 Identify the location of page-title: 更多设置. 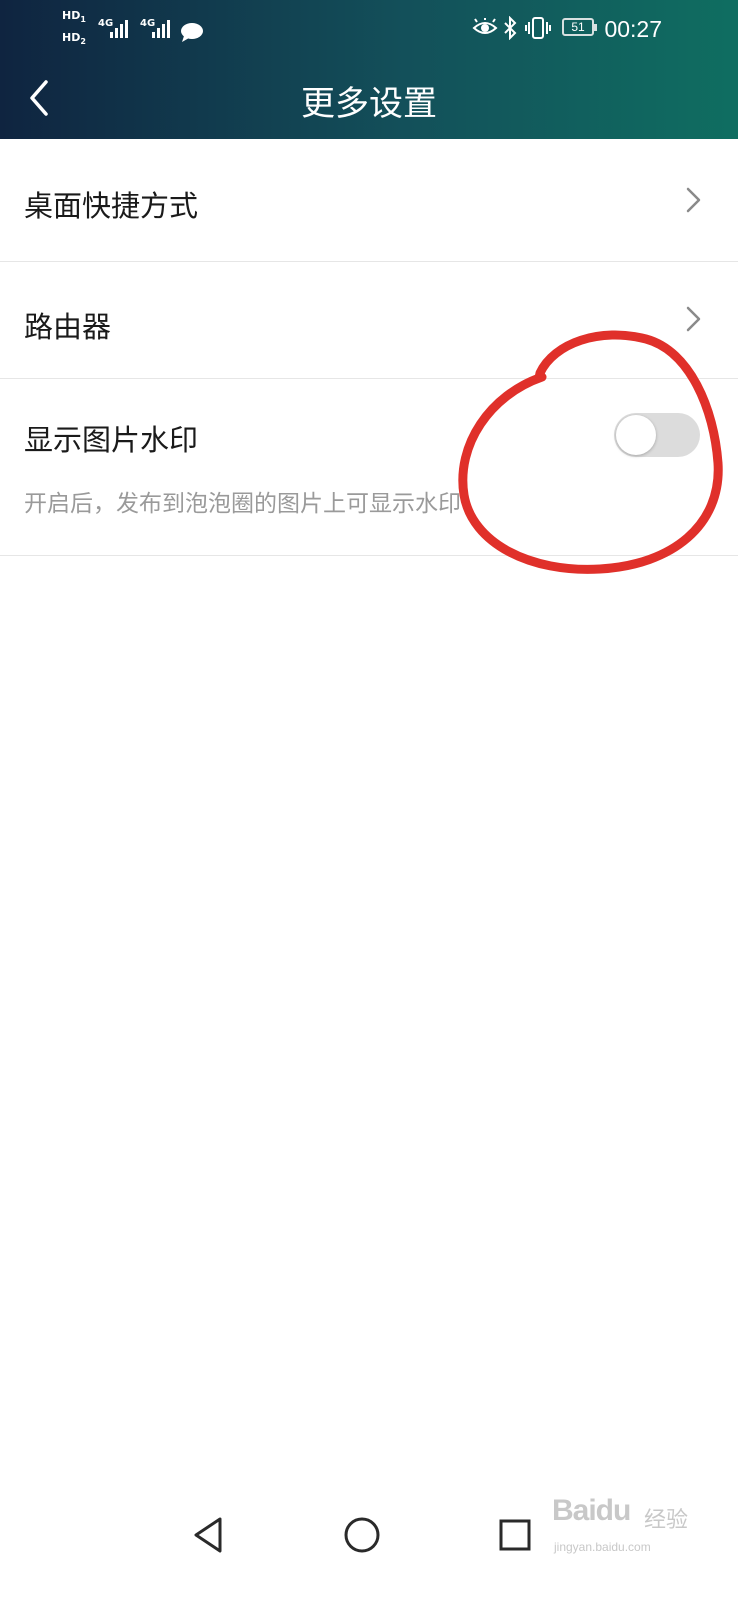
(369, 104).